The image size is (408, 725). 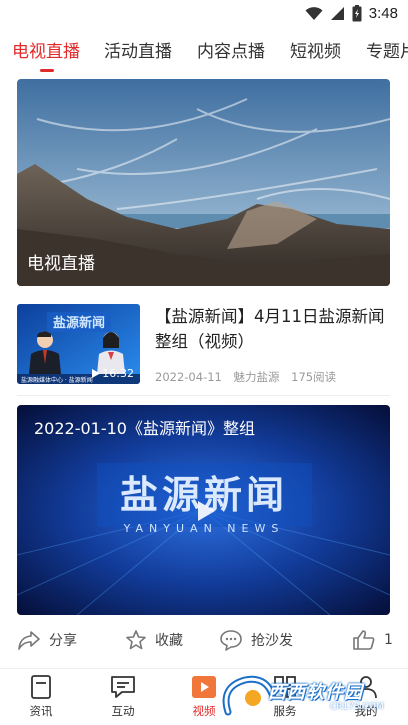 I want to click on status-bar: 3:48, so click(x=204, y=15).